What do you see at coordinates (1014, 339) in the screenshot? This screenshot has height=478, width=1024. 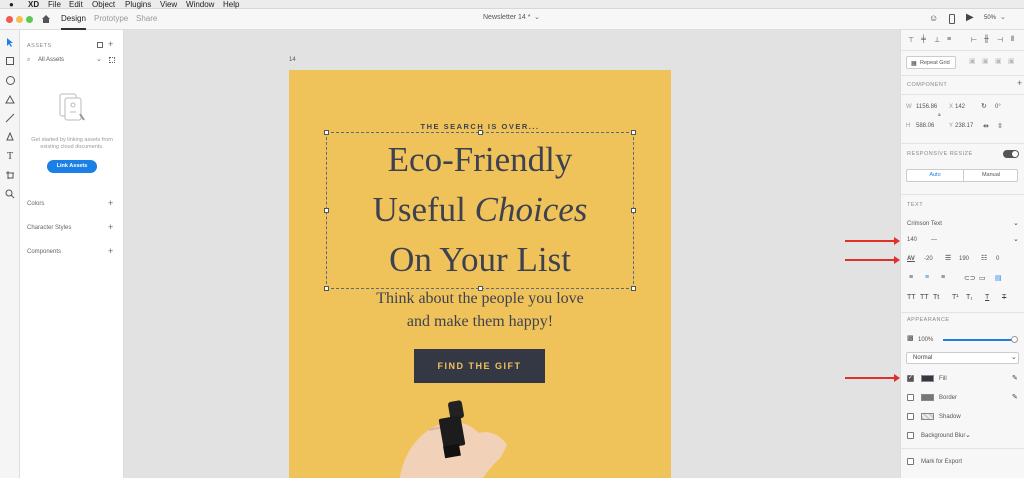 I see `opacity-slider-thumb` at bounding box center [1014, 339].